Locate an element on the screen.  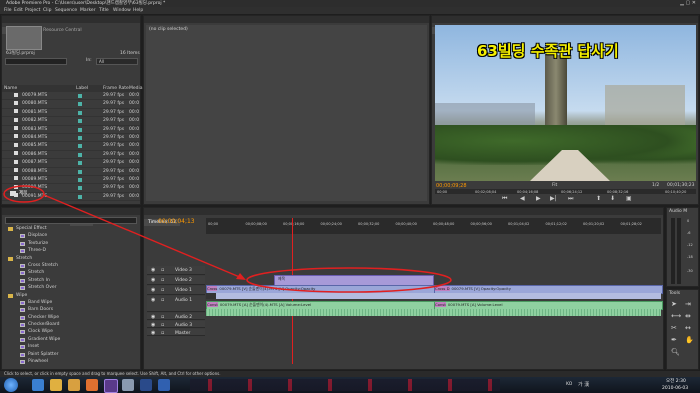
effects-item: Barn Doors is located at coordinates (71, 309).